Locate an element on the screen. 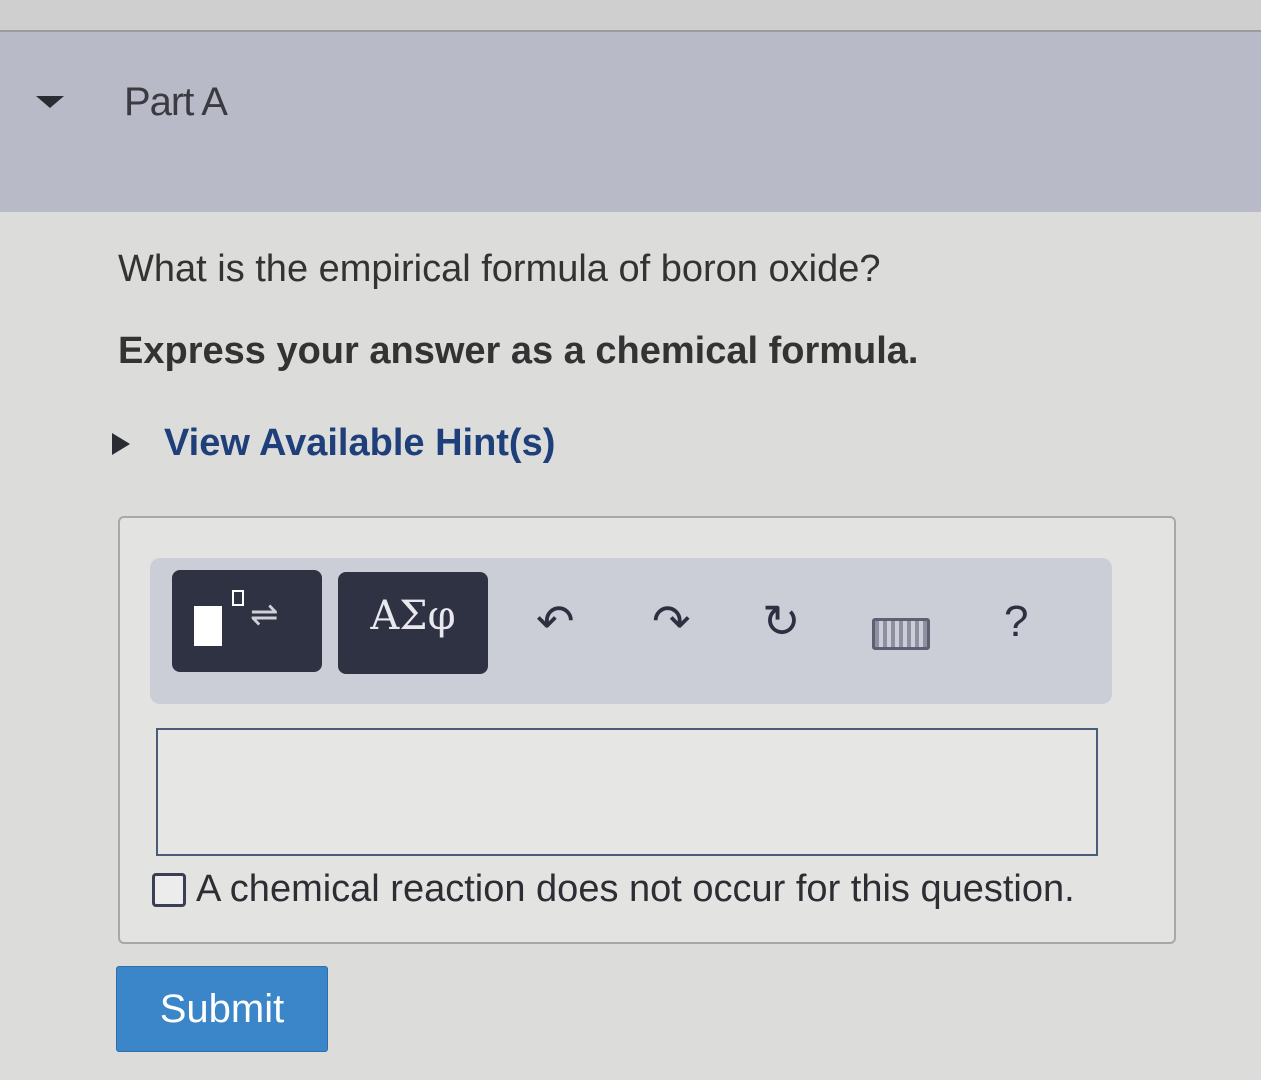 The width and height of the screenshot is (1261, 1080). template-superscript-icon is located at coordinates (238, 598).